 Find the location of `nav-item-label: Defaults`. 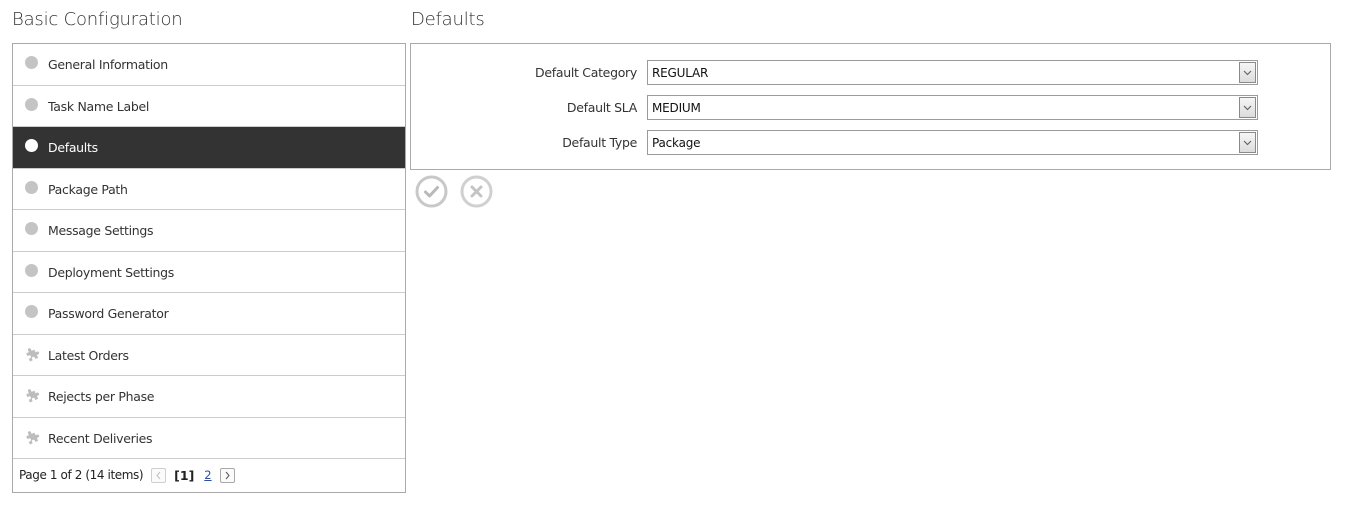

nav-item-label: Defaults is located at coordinates (73, 147).